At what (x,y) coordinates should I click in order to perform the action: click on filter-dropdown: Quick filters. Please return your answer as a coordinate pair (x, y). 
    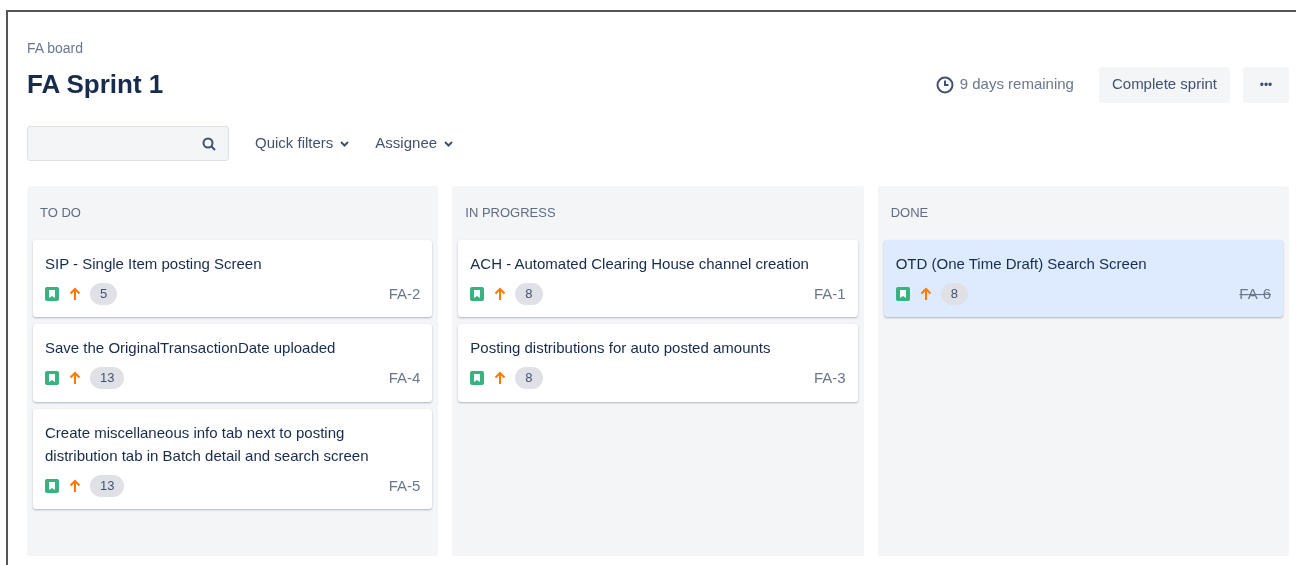
    Looking at the image, I should click on (302, 143).